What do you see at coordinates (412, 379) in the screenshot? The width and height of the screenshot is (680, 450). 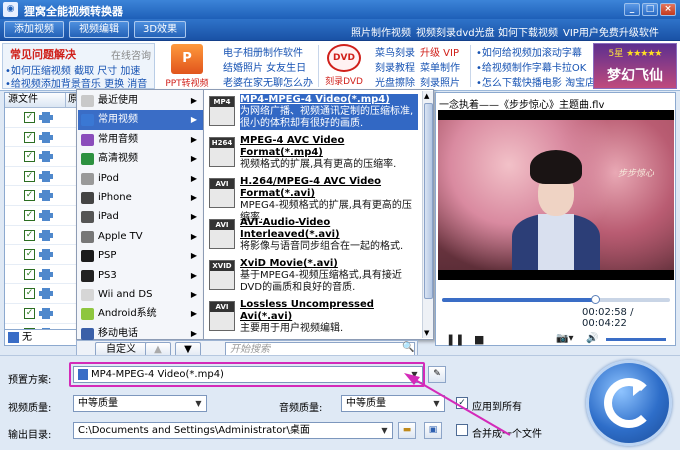 I see `annotation-arrowhead` at bounding box center [412, 379].